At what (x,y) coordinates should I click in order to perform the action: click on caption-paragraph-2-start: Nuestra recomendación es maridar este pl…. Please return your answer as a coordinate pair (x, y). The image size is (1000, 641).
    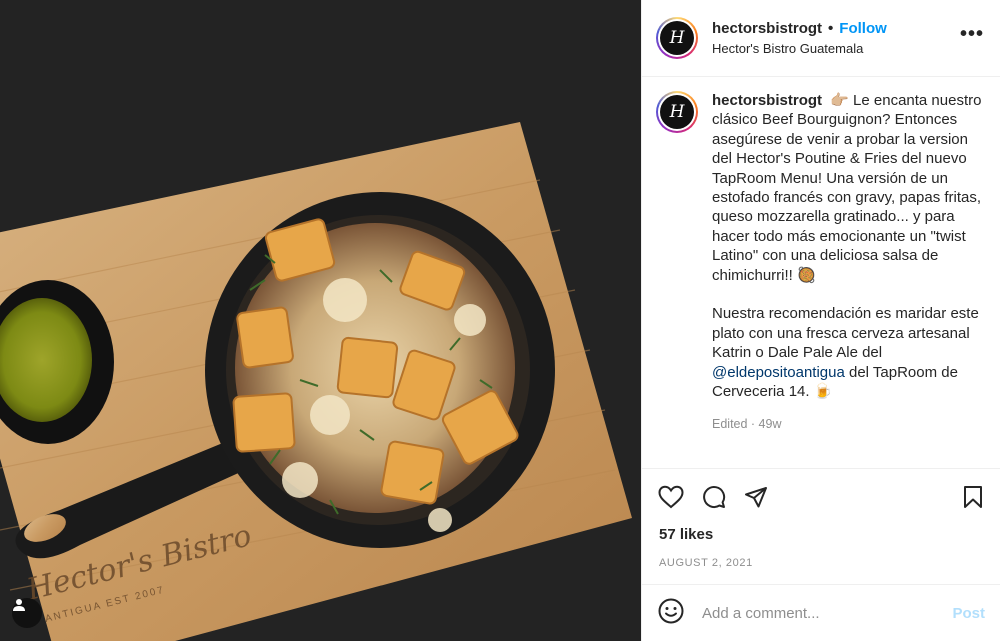
    Looking at the image, I should click on (845, 333).